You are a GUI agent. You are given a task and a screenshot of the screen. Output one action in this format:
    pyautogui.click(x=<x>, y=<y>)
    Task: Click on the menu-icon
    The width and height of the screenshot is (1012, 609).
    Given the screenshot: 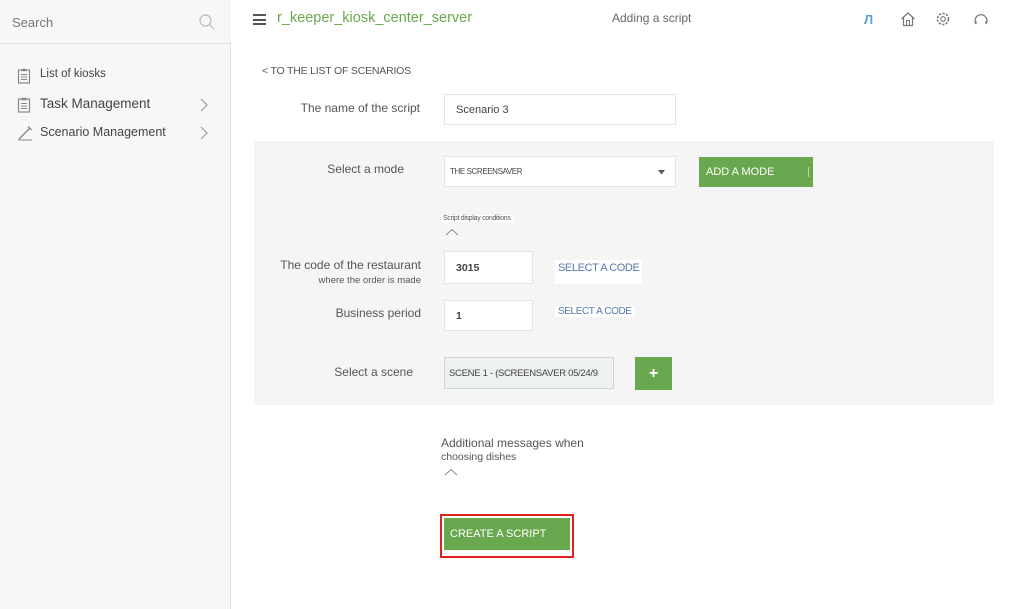 What is the action you would take?
    pyautogui.click(x=259, y=19)
    